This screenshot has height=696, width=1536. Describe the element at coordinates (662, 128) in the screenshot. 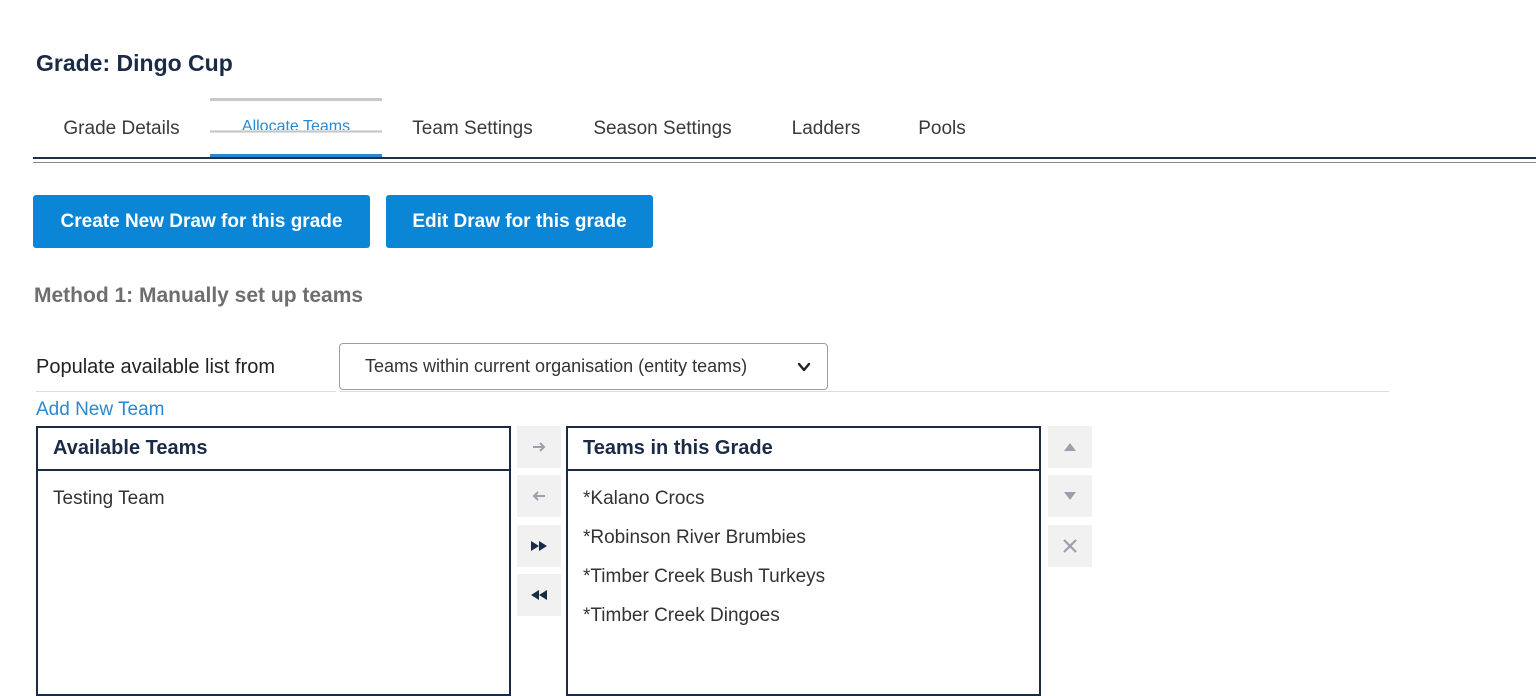

I see `tab-season-settings: Season Settings` at that location.